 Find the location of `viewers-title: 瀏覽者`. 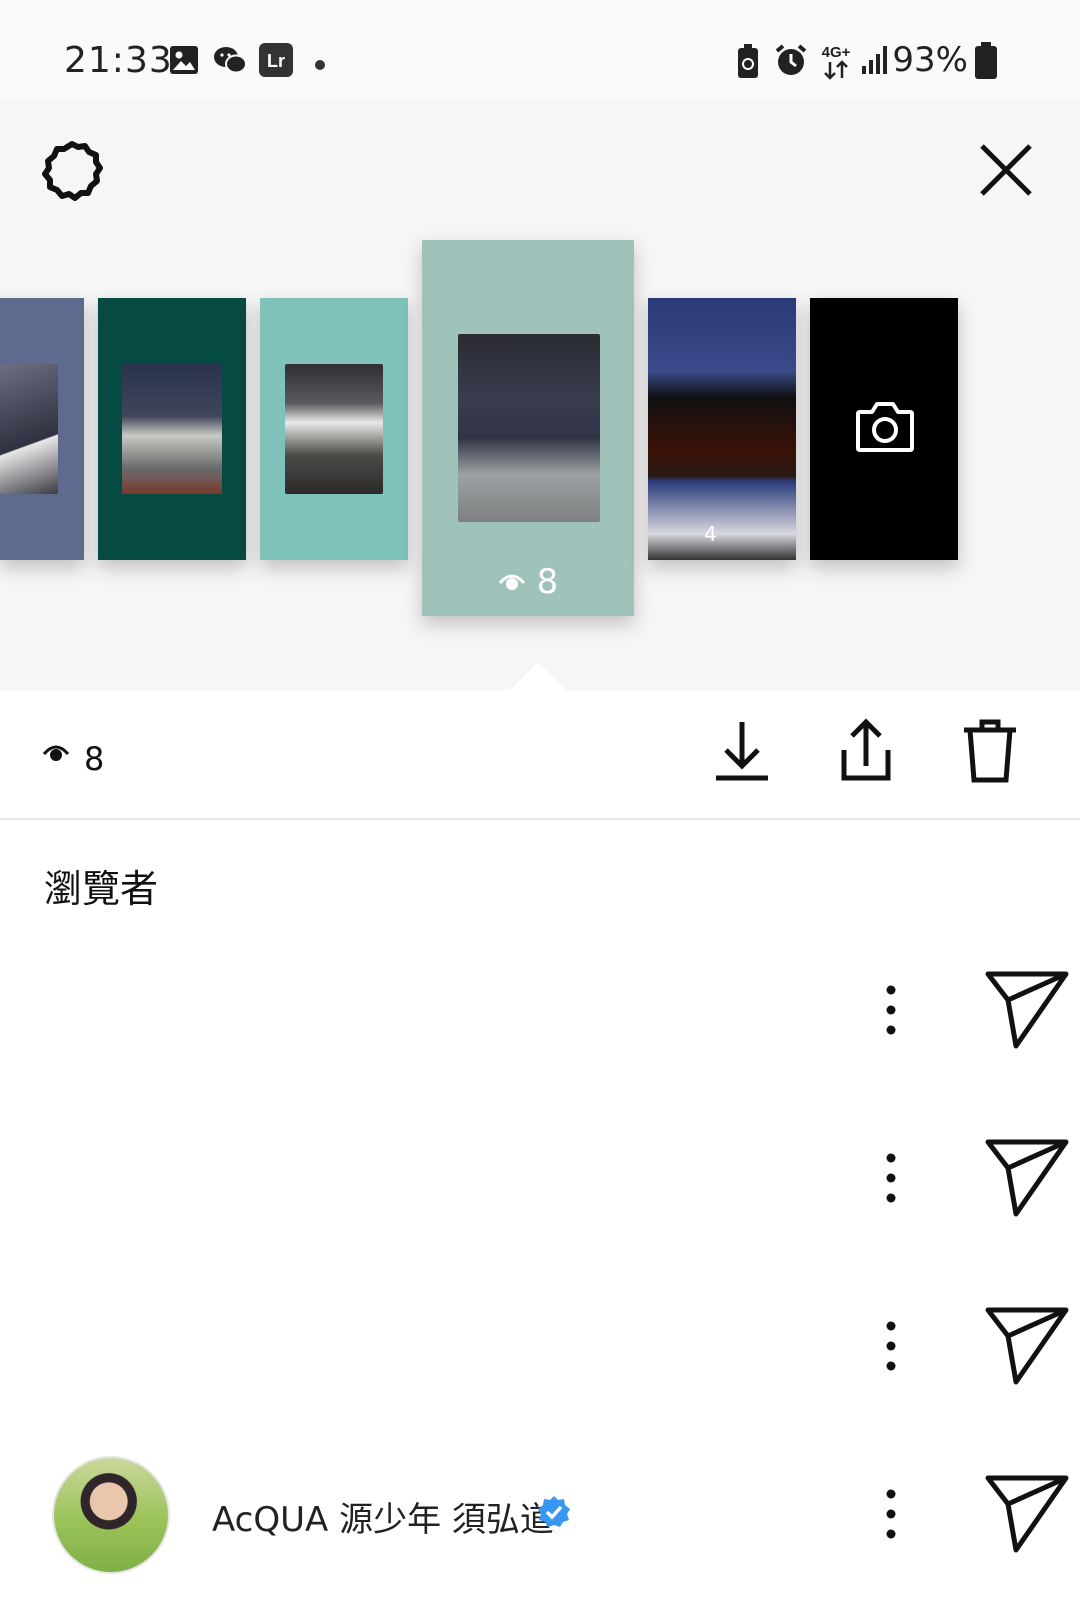

viewers-title: 瀏覽者 is located at coordinates (101, 889).